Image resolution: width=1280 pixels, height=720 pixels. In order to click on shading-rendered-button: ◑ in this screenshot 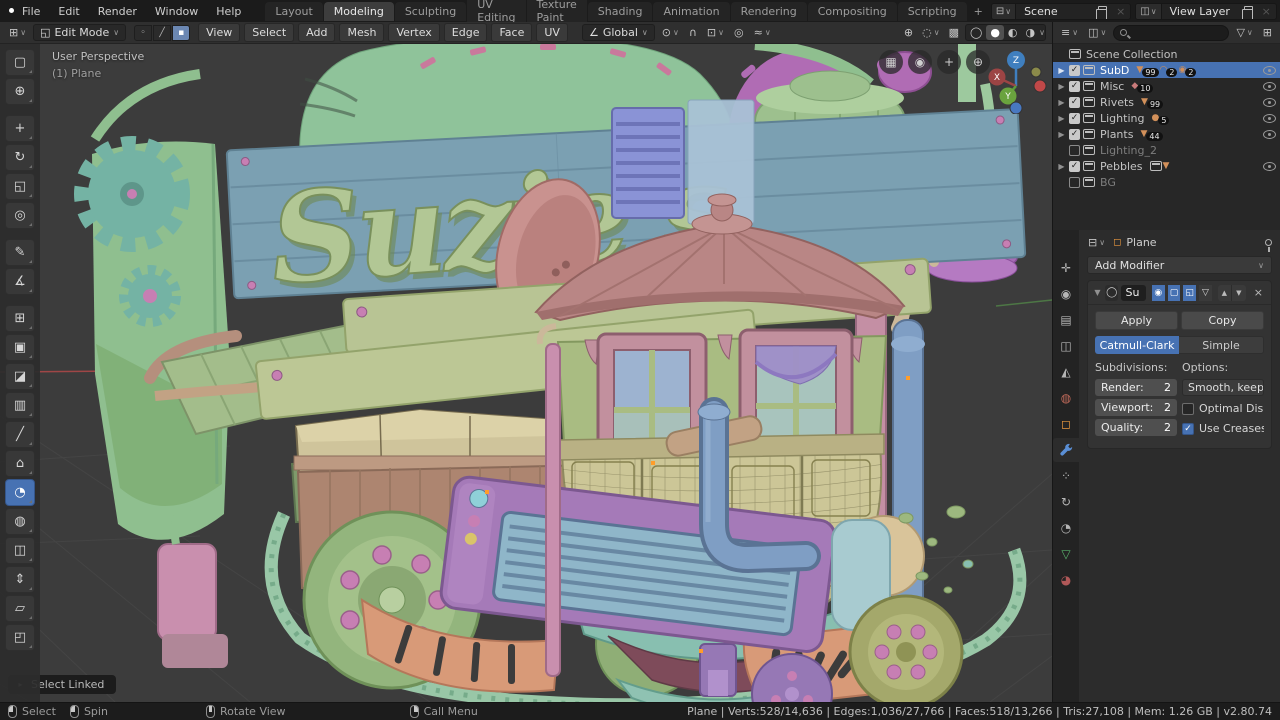, I will do `click(1031, 32)`.